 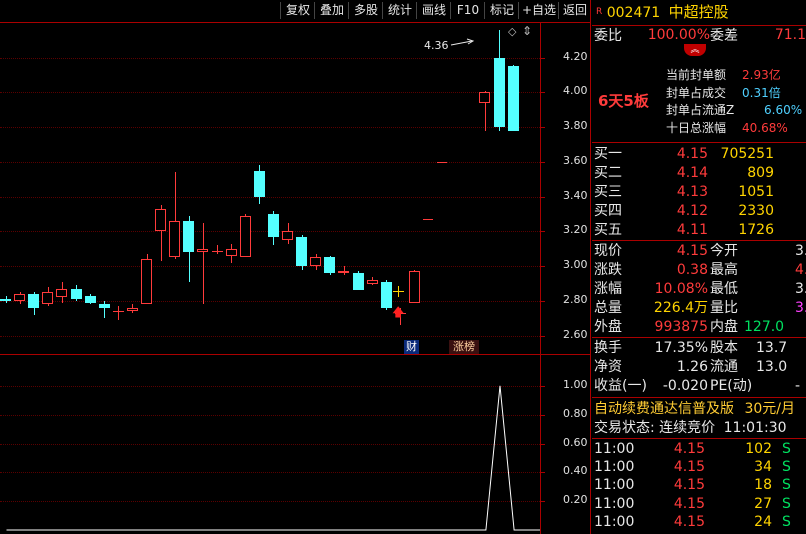 I want to click on indicator-tick-label: 0.40, so click(x=575, y=471).